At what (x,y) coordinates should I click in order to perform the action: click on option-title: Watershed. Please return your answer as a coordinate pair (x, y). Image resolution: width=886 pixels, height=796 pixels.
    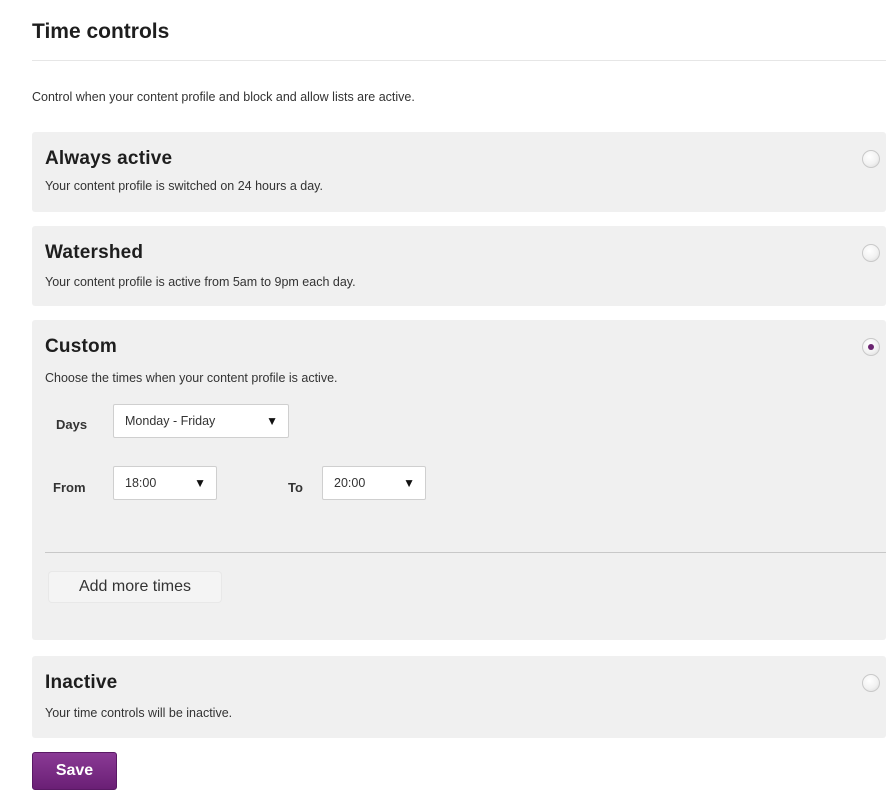
    Looking at the image, I should click on (94, 252).